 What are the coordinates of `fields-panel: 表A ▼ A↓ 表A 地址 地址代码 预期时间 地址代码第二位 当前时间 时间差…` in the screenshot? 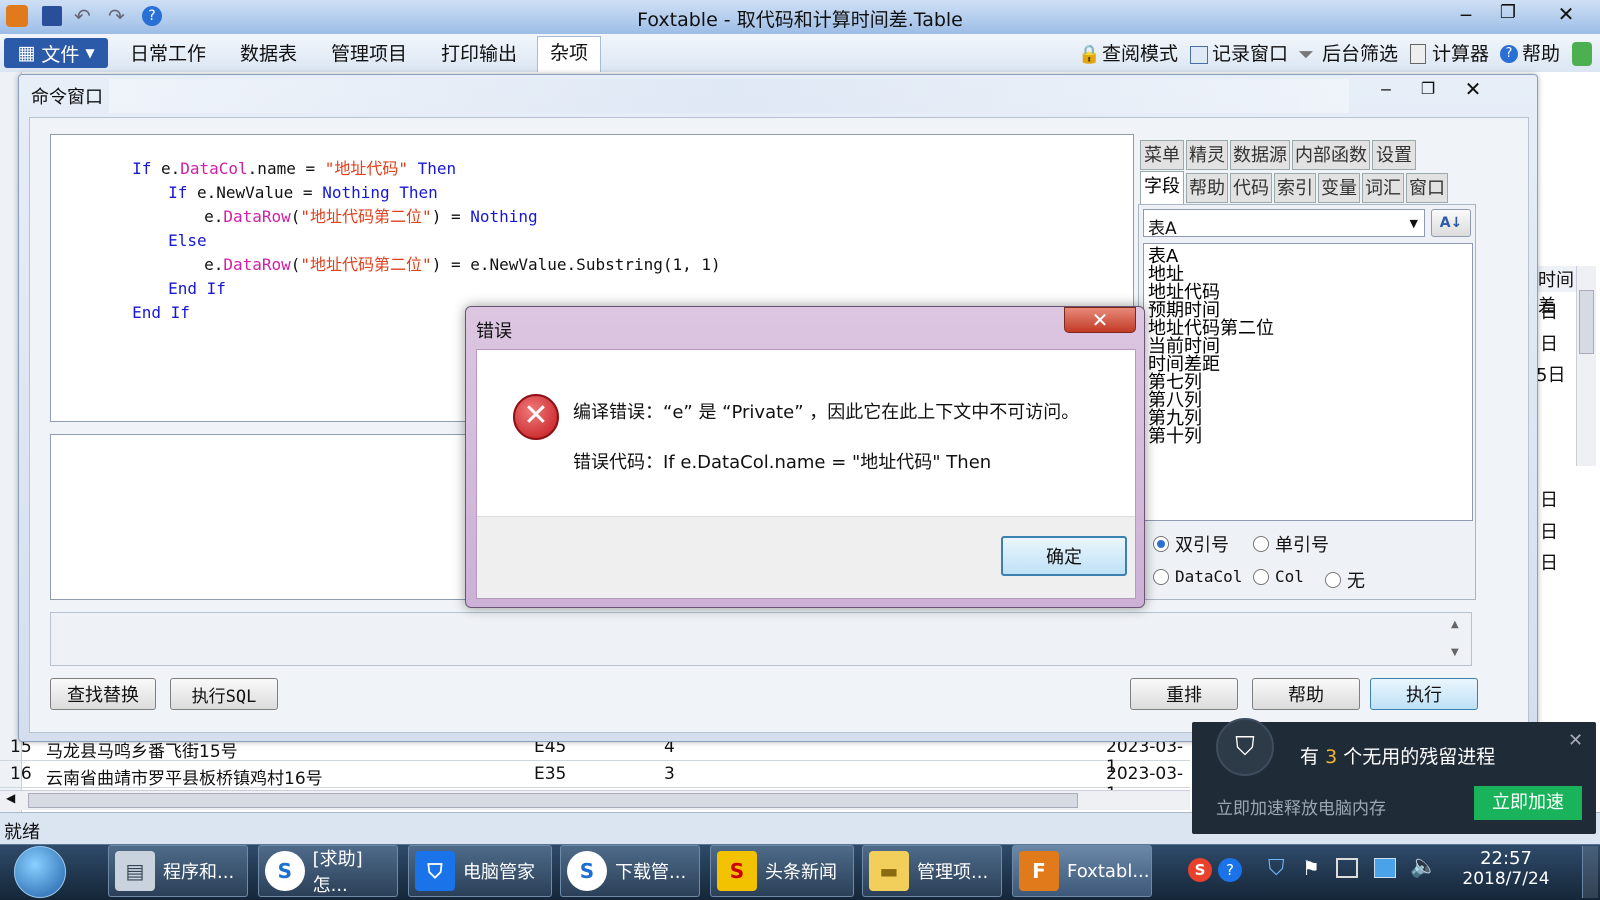 It's located at (1307, 402).